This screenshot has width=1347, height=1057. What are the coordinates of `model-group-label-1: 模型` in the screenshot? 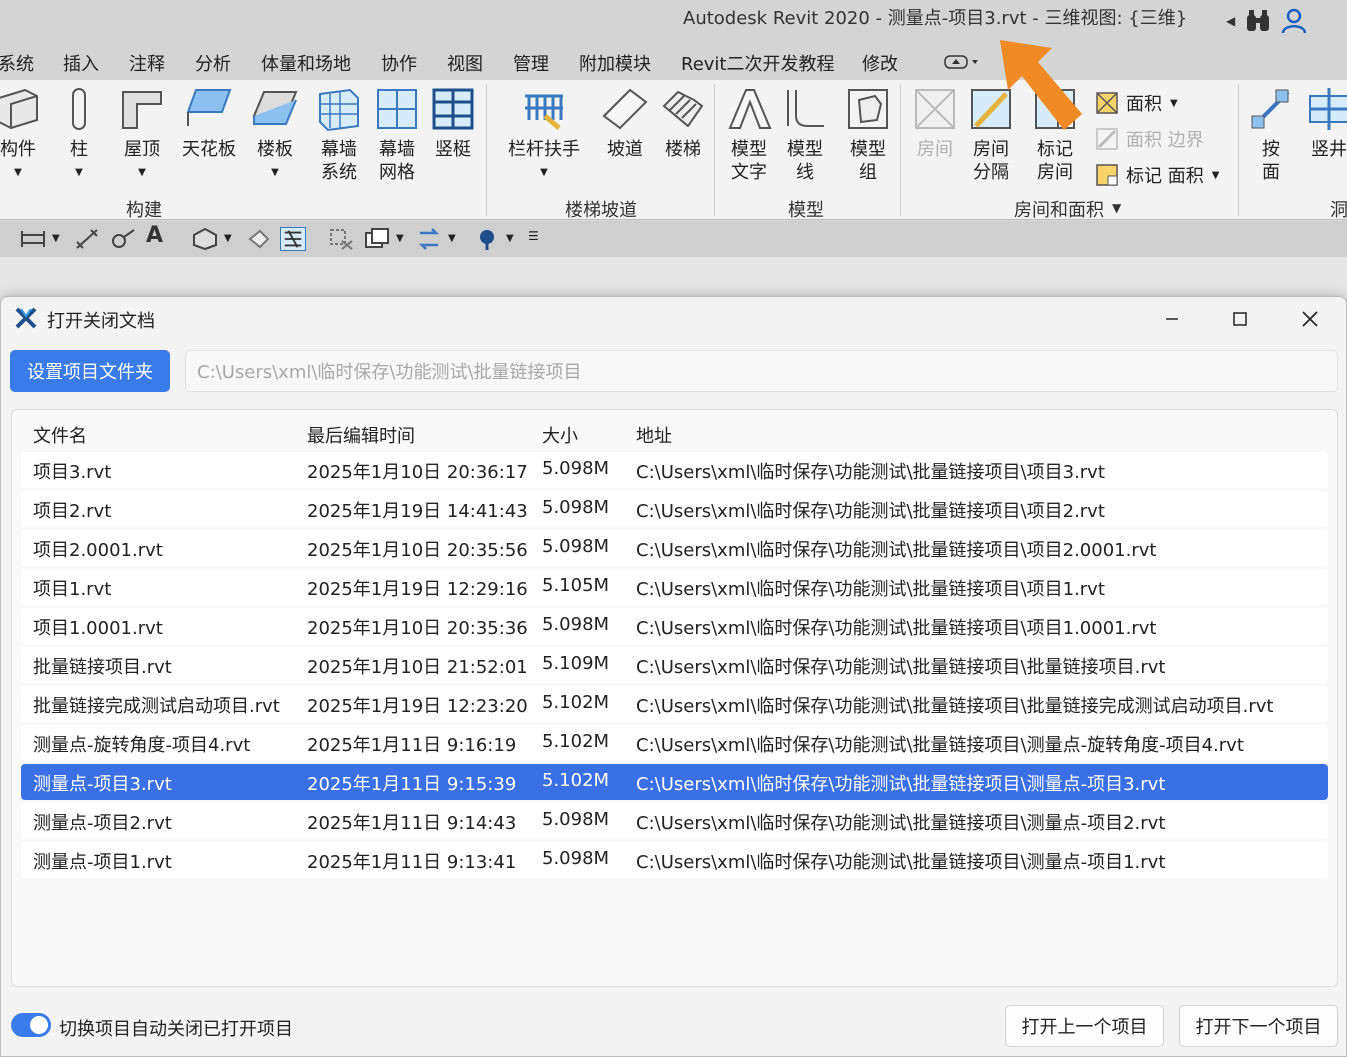 It's located at (868, 149).